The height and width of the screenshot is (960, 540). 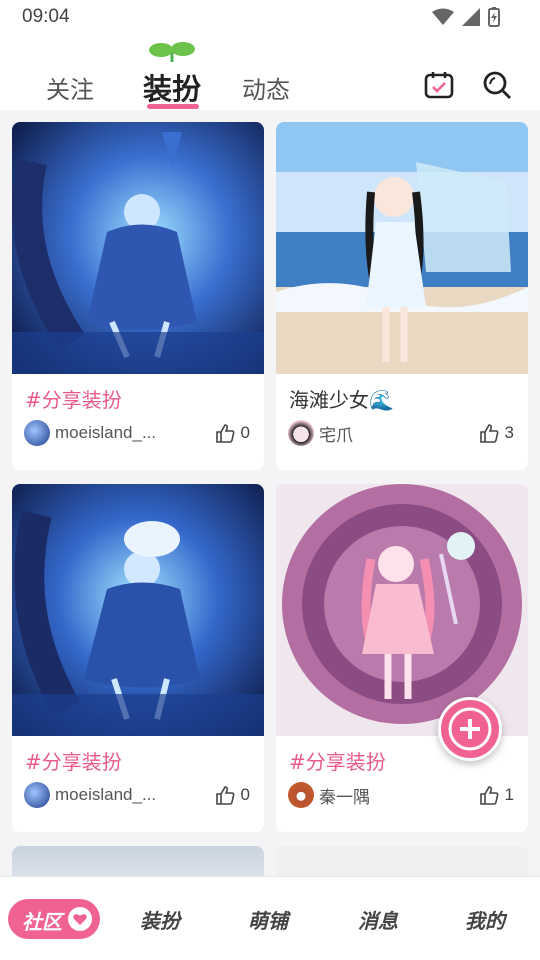 I want to click on bottom-nav-messages: 消息, so click(x=378, y=919).